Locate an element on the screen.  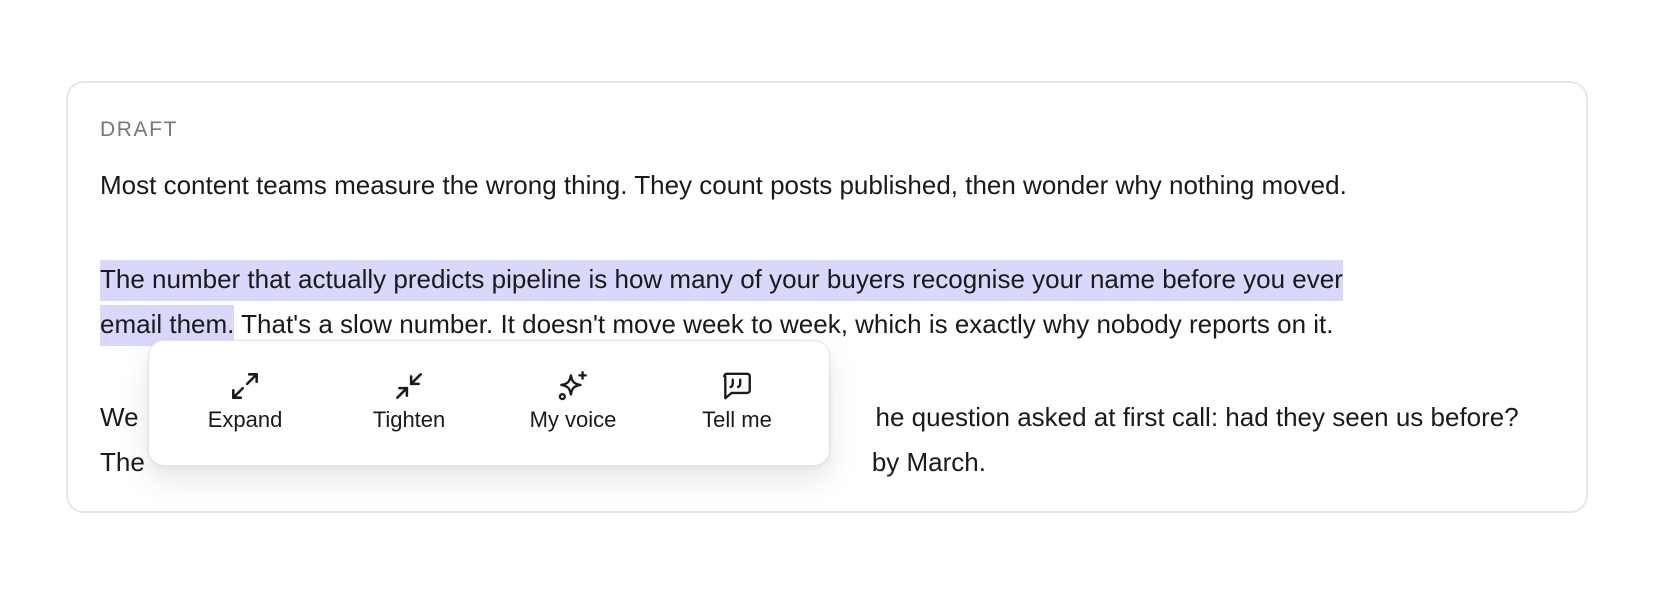
tighten-button: Tighten is located at coordinates (409, 405).